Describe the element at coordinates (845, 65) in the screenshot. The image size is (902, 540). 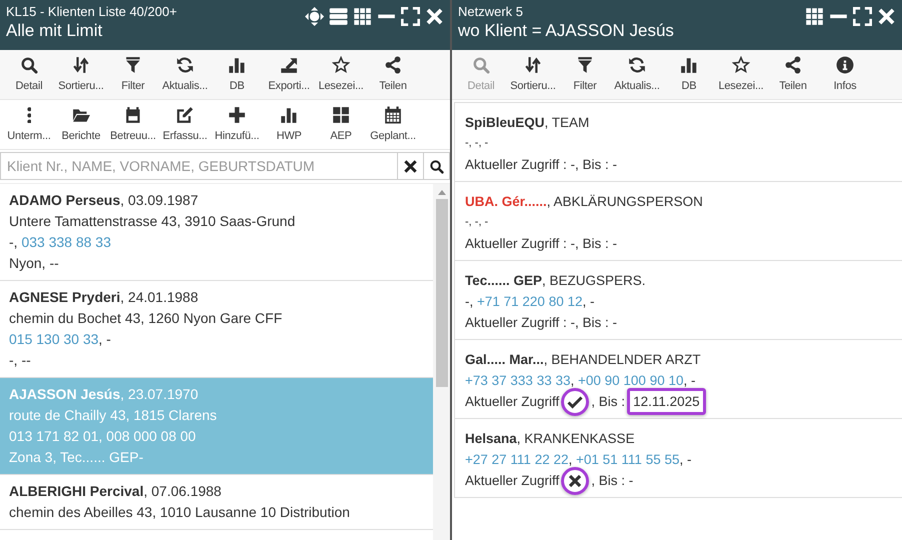
I see `info-icon` at that location.